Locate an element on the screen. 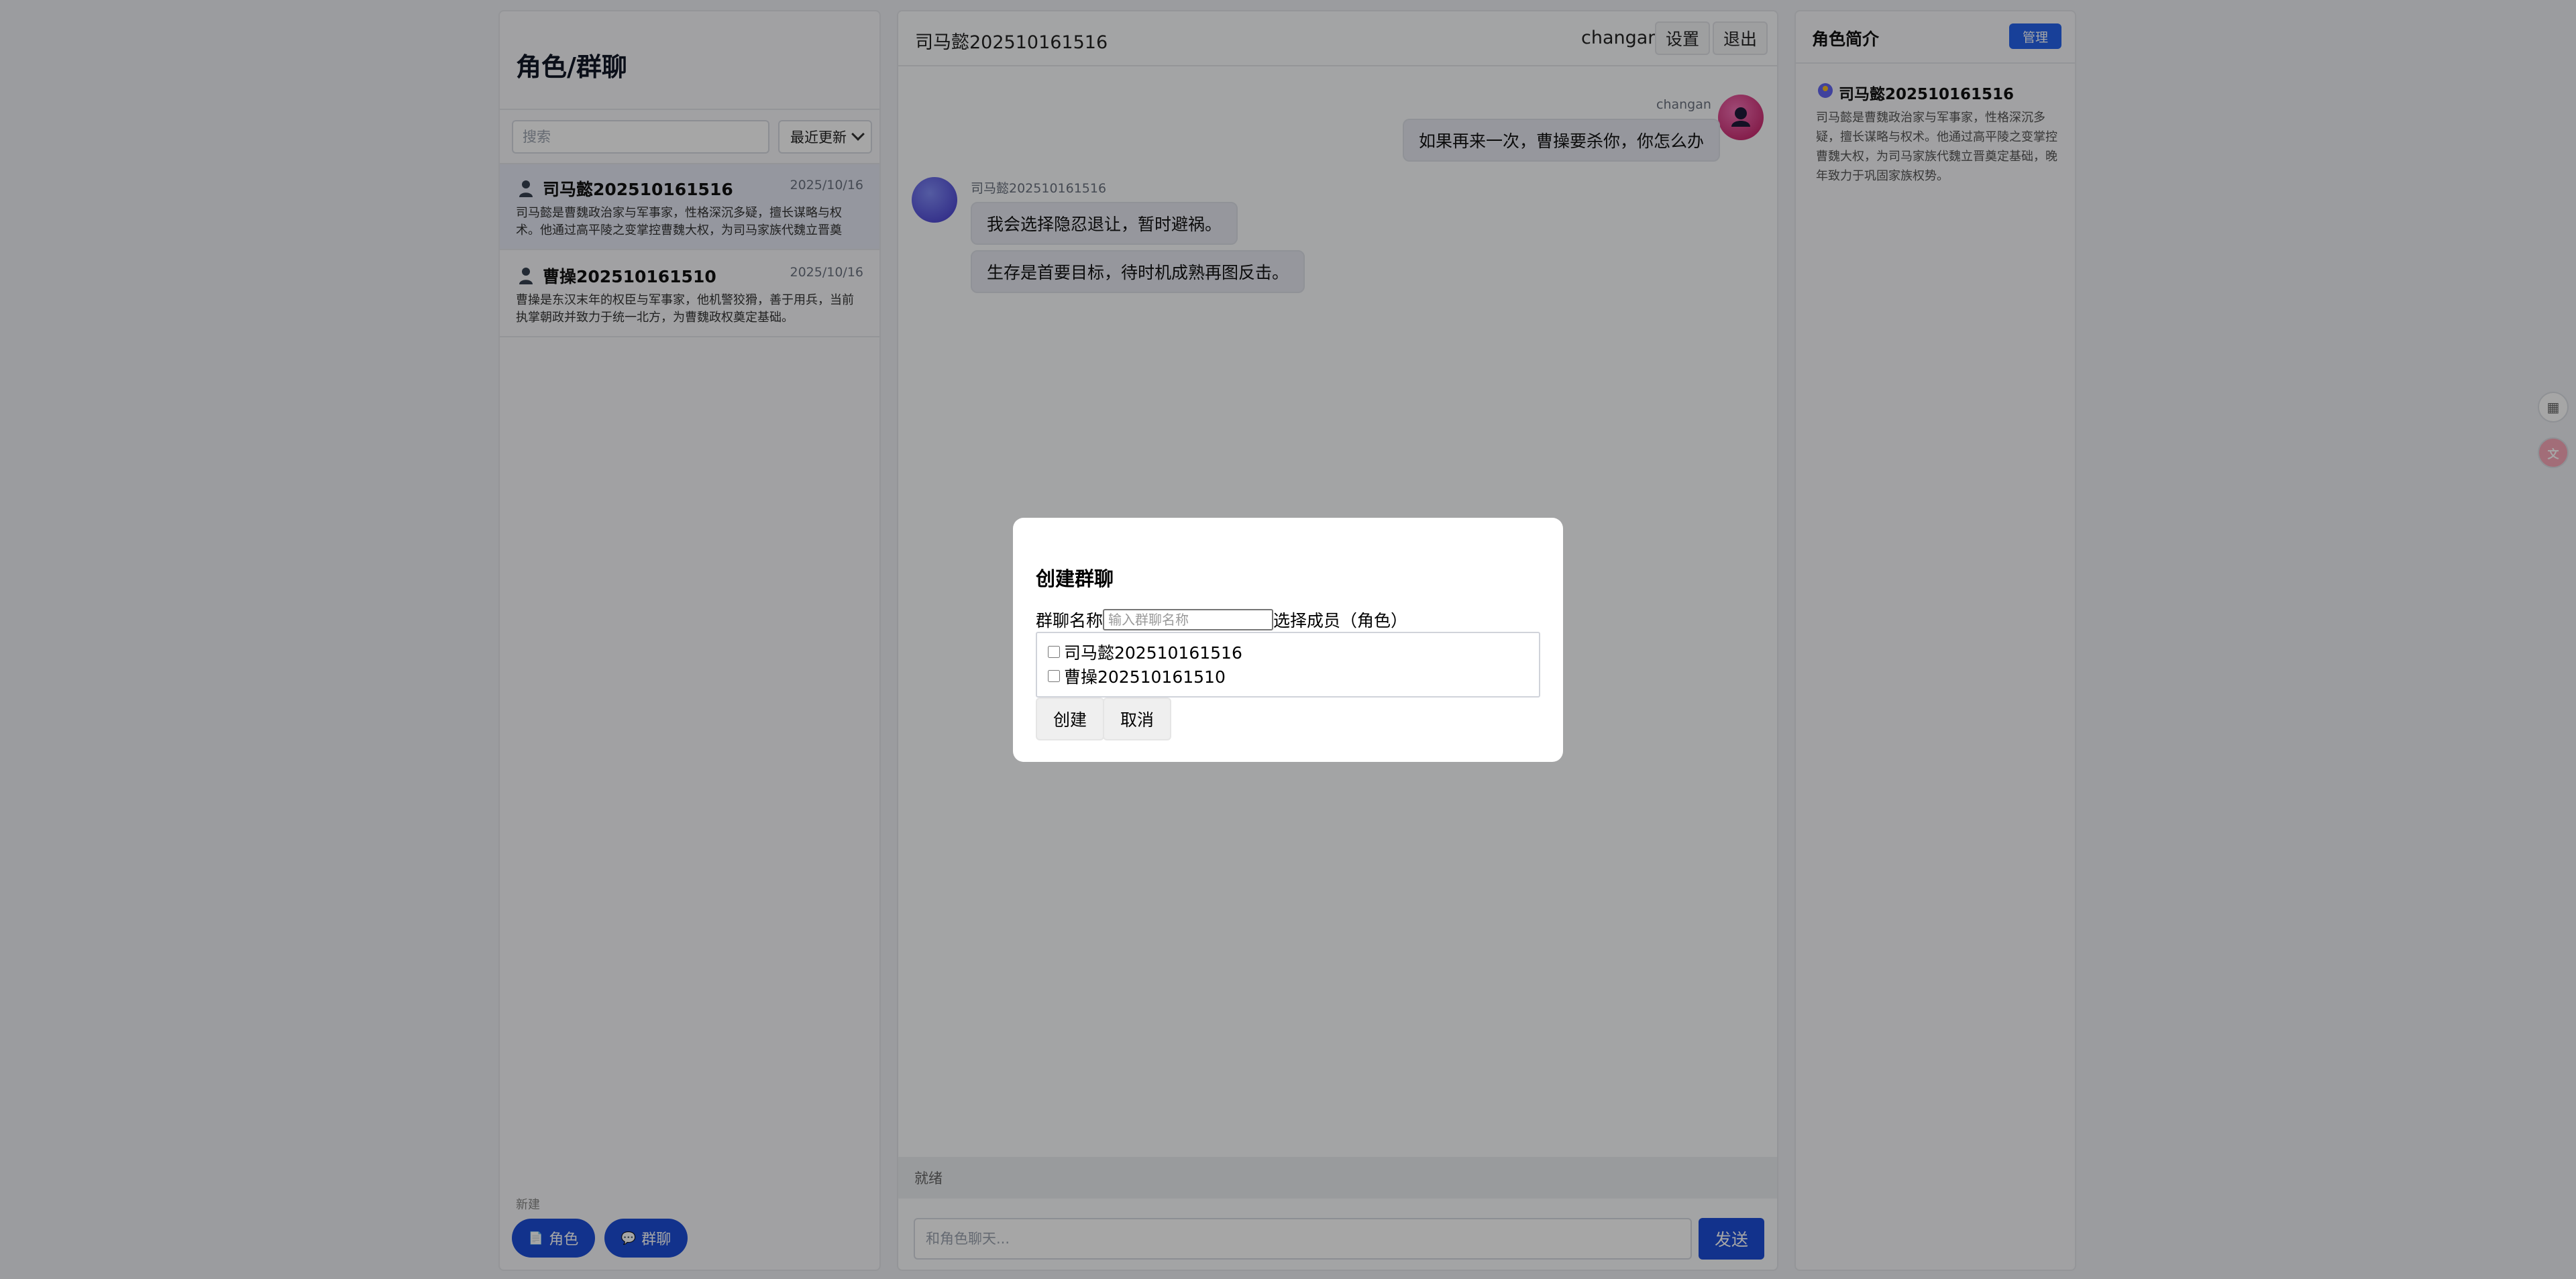 The width and height of the screenshot is (2576, 1279). members-list: 司马懿202510161516 曹操202510161510 is located at coordinates (1288, 665).